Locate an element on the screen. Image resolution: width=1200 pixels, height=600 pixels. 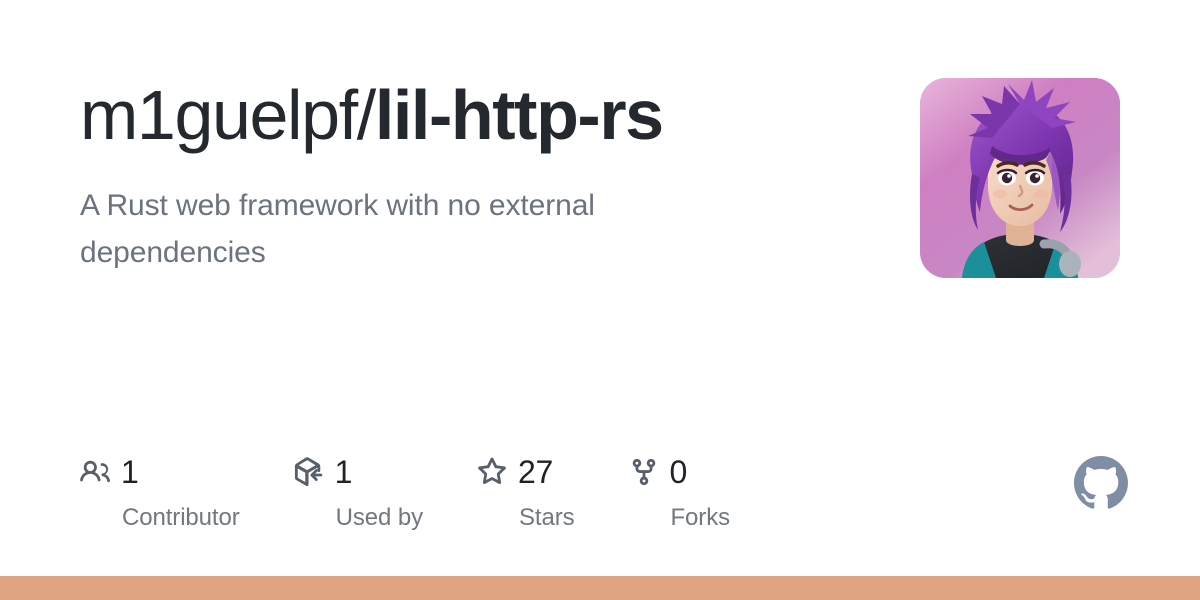
repo-owner: m1guelpf is located at coordinates (219, 115).